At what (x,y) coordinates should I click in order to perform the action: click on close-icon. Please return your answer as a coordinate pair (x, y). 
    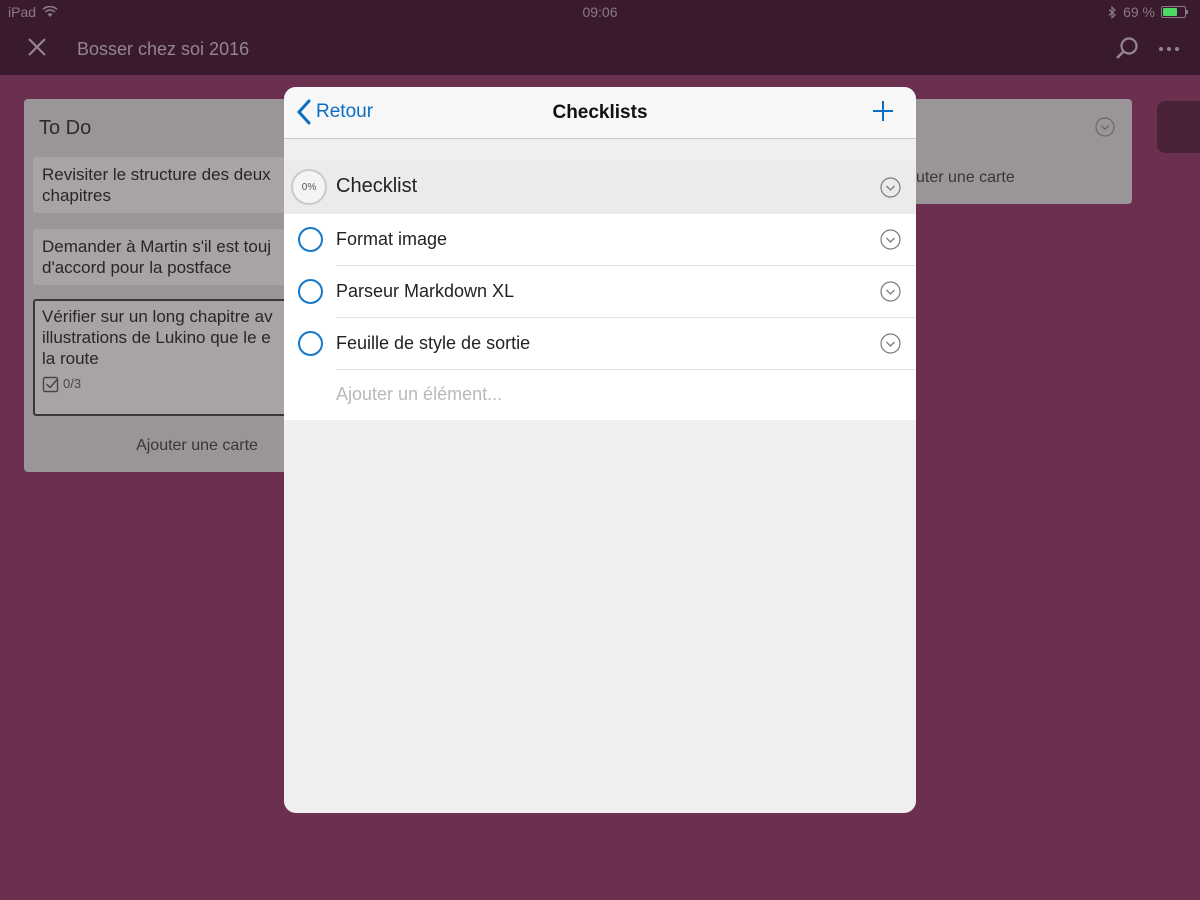
    Looking at the image, I should click on (37, 47).